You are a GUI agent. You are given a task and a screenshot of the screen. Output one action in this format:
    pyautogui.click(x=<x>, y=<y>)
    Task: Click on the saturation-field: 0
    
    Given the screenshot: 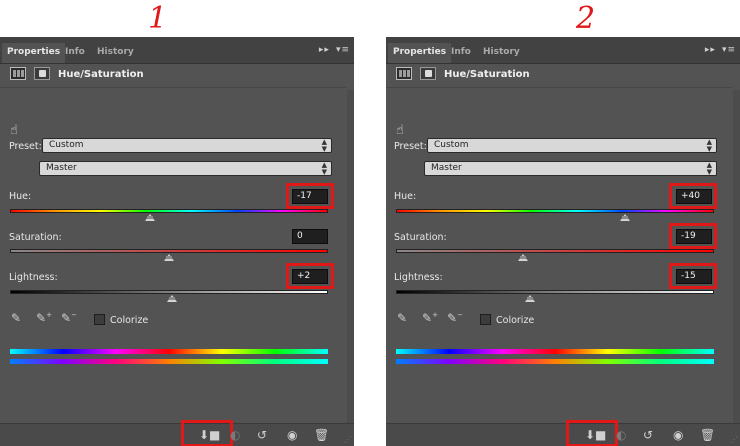 What is the action you would take?
    pyautogui.click(x=310, y=236)
    